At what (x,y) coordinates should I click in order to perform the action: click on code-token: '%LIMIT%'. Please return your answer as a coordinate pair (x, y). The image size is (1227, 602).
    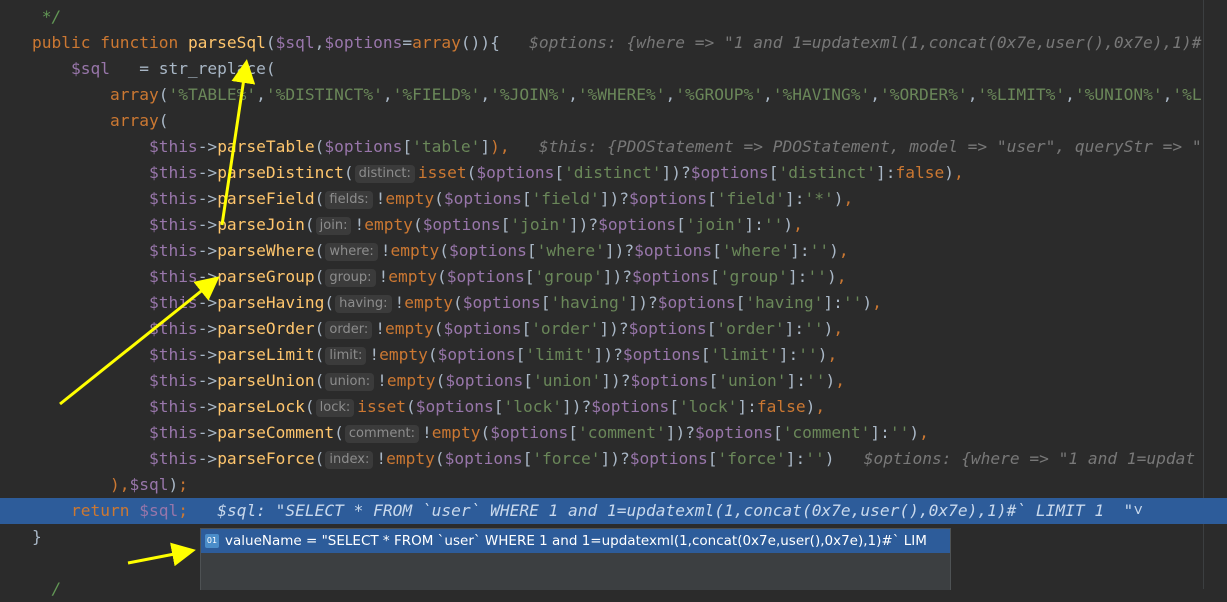
    Looking at the image, I should click on (1021, 94).